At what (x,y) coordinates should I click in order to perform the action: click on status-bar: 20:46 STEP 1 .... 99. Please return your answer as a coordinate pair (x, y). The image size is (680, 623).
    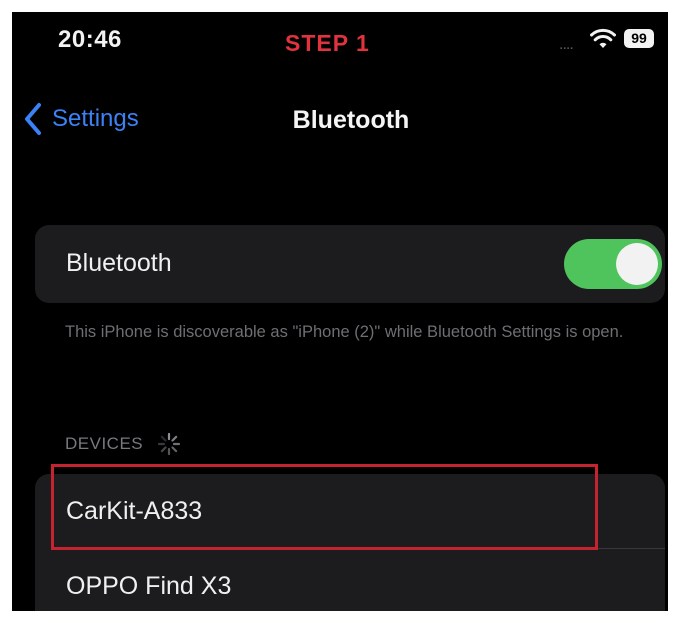
    Looking at the image, I should click on (340, 44).